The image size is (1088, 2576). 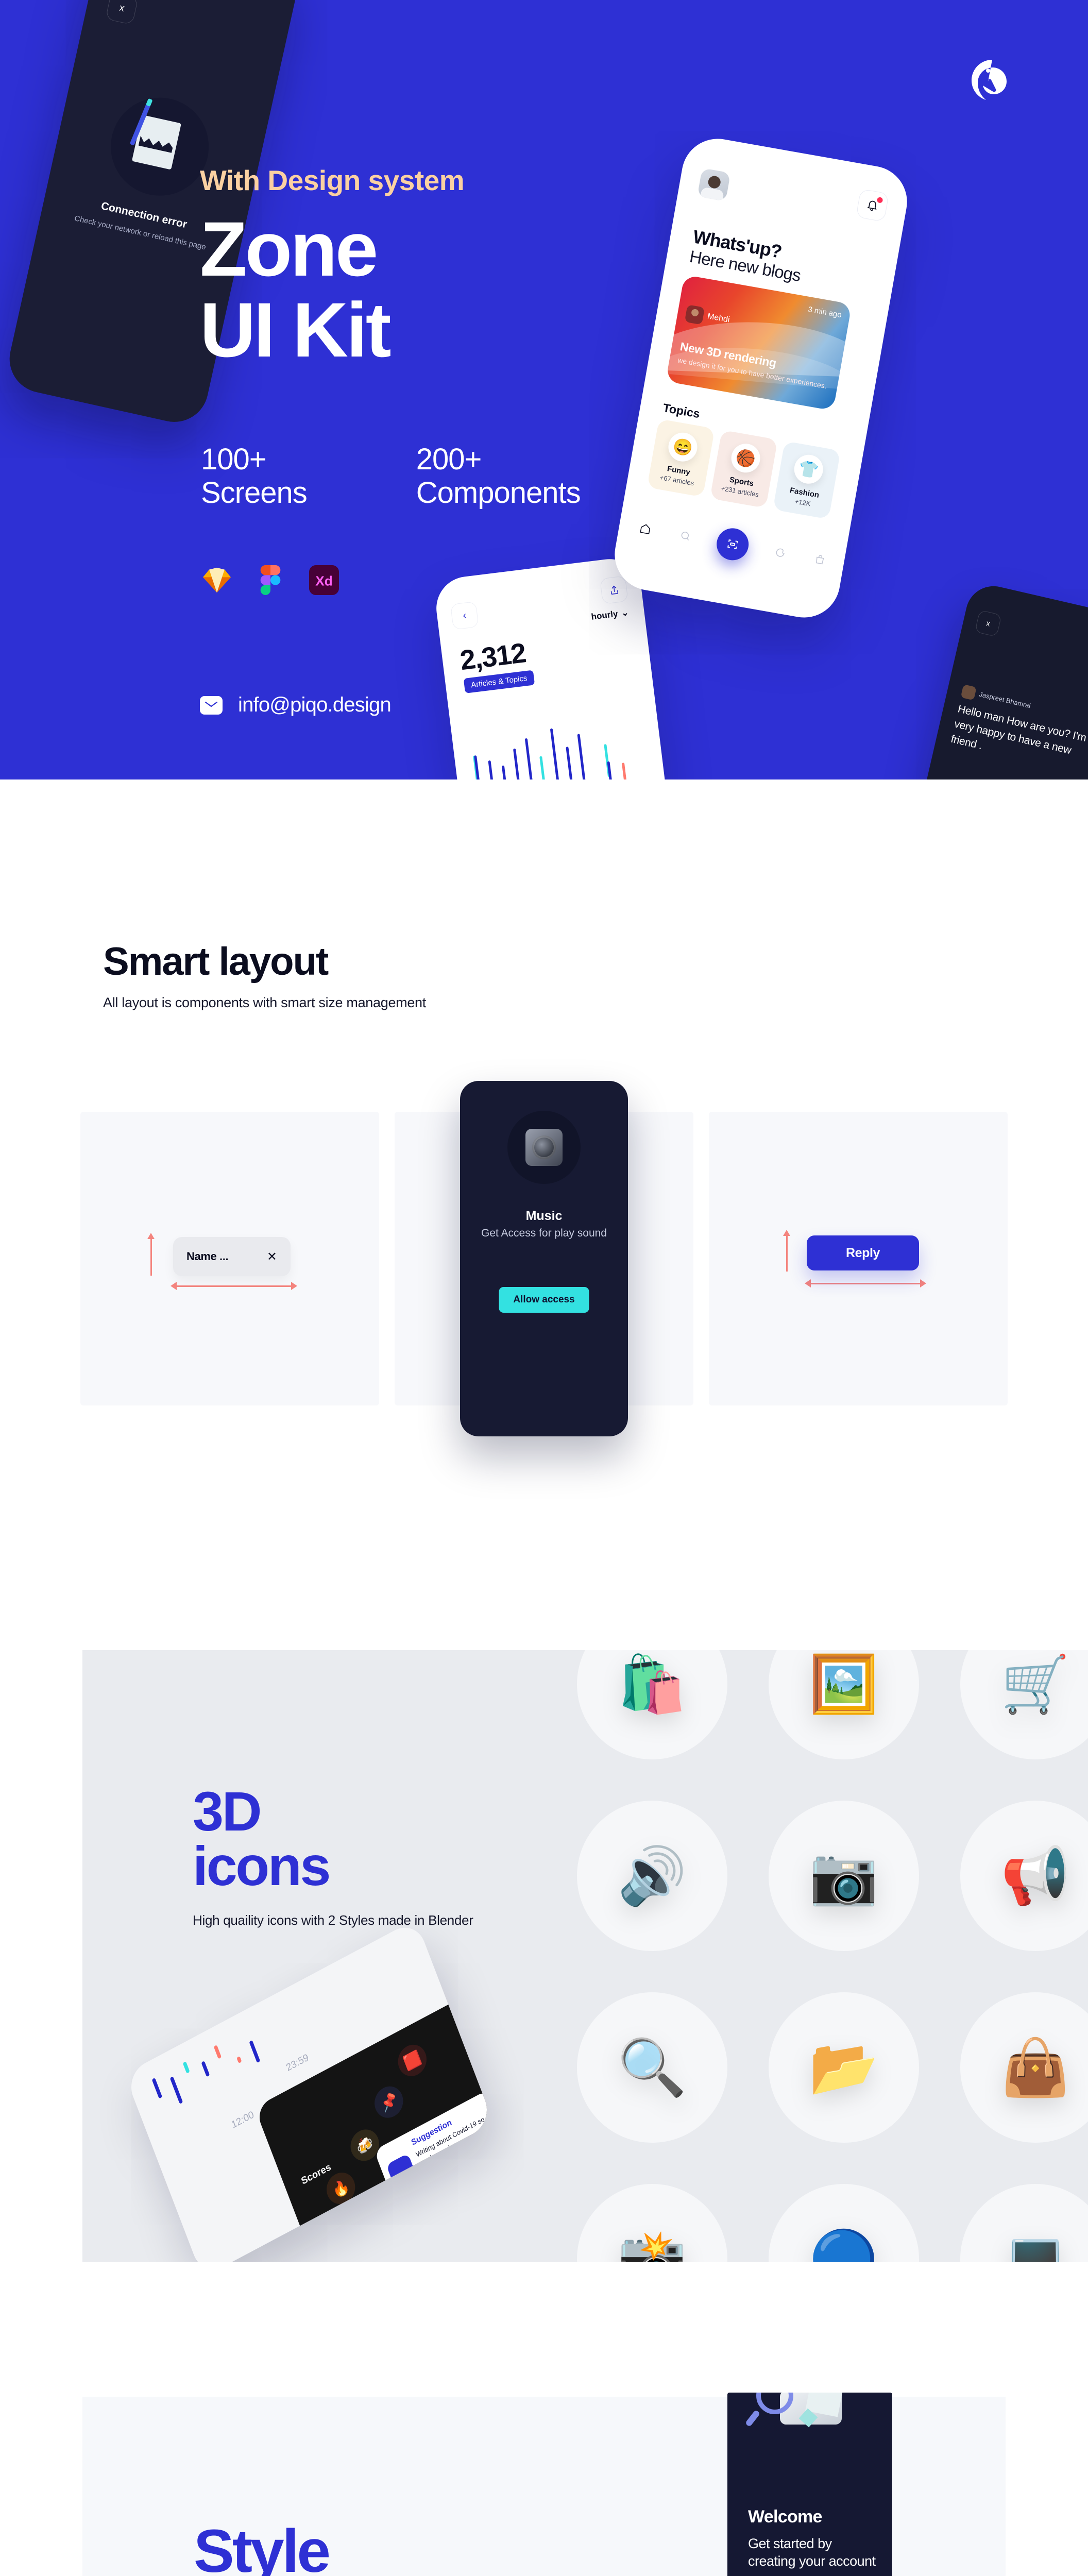 What do you see at coordinates (254, 493) in the screenshot?
I see `stat-label: Screens` at bounding box center [254, 493].